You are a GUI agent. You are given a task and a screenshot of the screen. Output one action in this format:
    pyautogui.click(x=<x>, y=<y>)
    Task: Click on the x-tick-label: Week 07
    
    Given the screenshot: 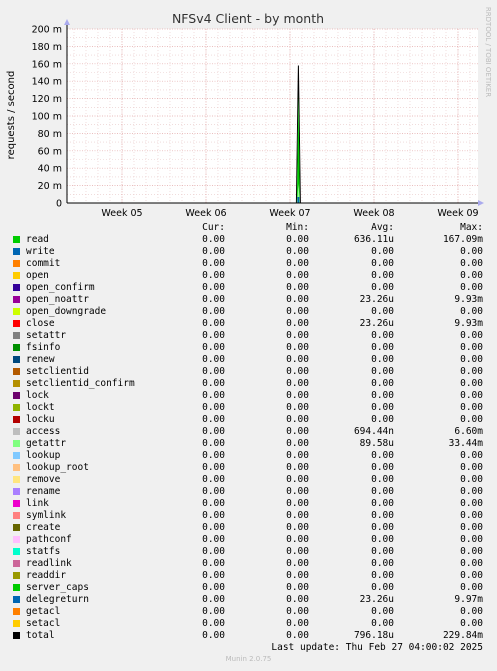 What is the action you would take?
    pyautogui.click(x=289, y=213)
    